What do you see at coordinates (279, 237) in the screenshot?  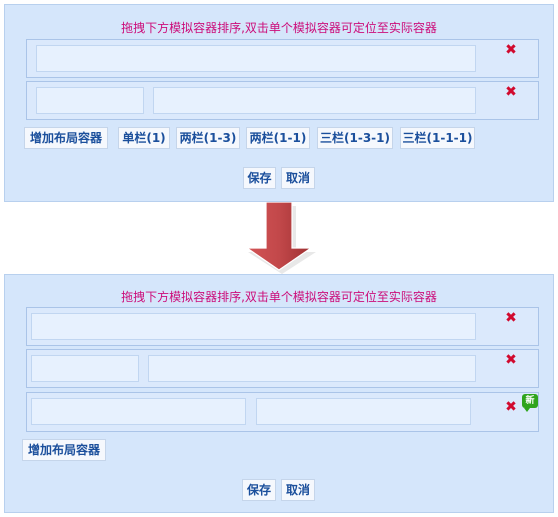 I see `down-arrow-icon` at bounding box center [279, 237].